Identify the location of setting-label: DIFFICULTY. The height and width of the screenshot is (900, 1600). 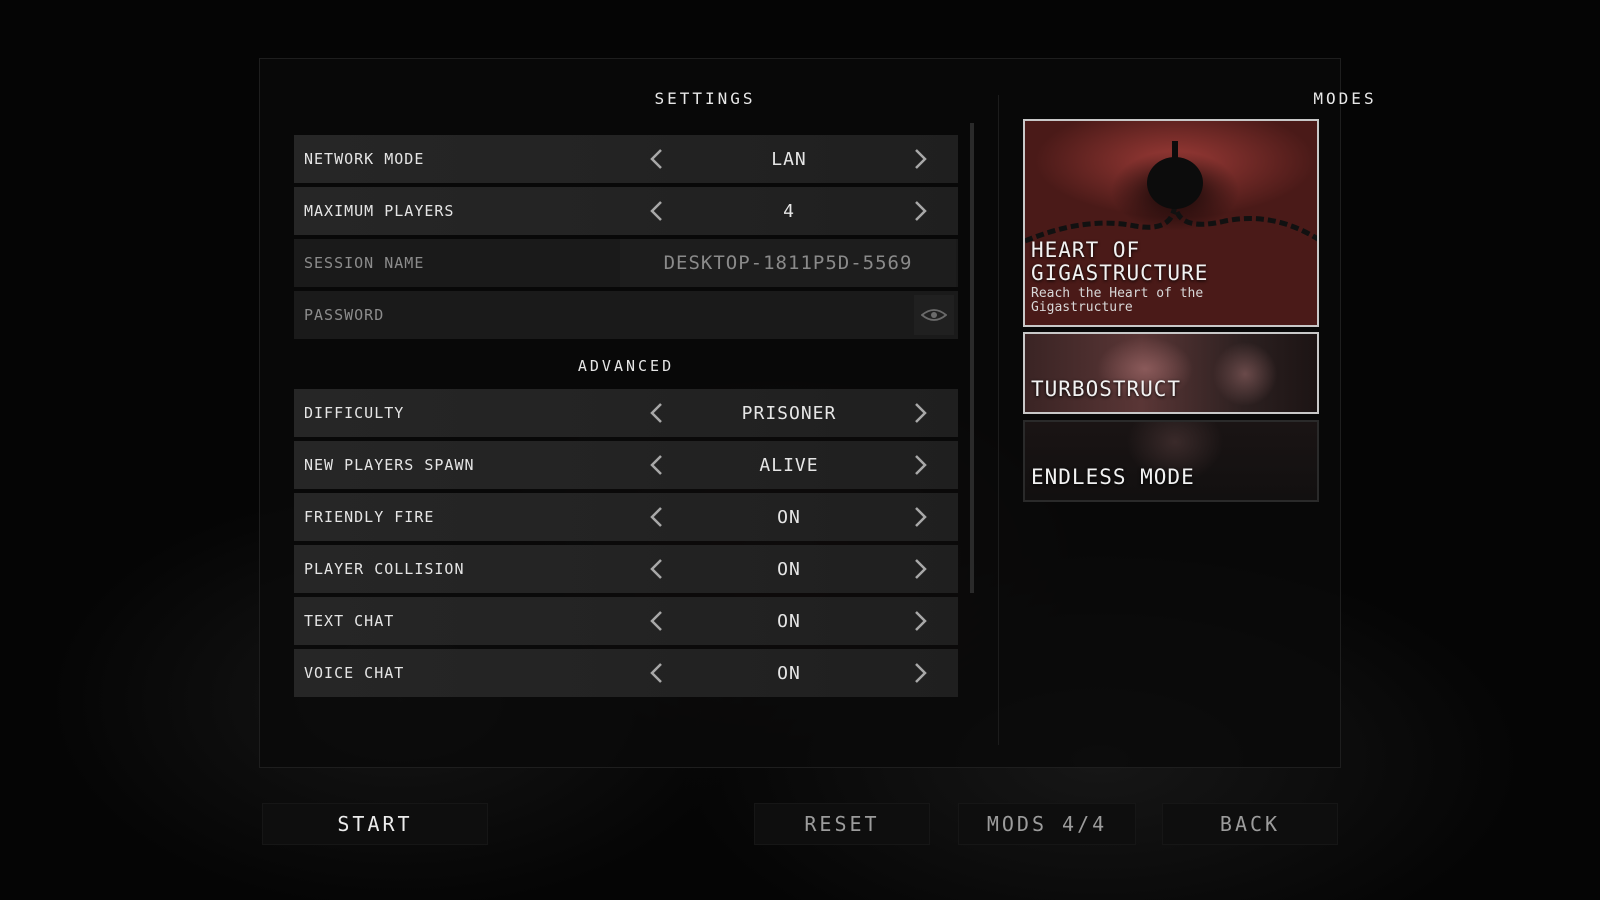
(354, 413).